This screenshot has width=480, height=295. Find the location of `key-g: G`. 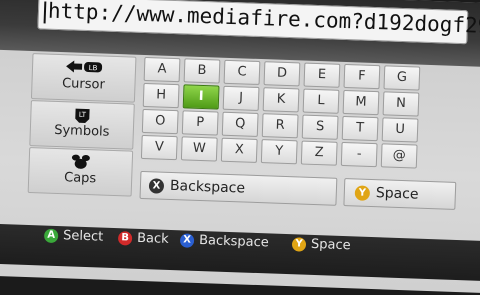

key-g: G is located at coordinates (402, 78).